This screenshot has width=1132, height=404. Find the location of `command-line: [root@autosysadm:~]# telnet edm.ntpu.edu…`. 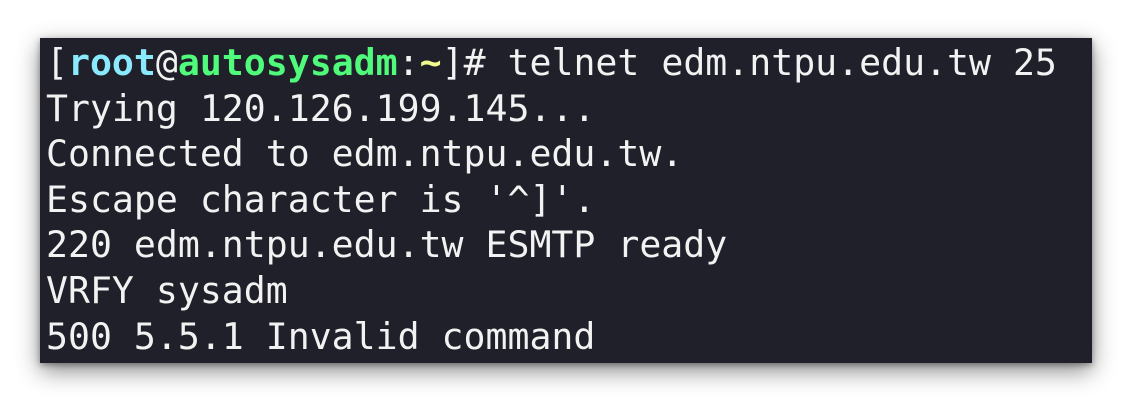

command-line: [root@autosysadm:~]# telnet edm.ntpu.edu… is located at coordinates (569, 63).